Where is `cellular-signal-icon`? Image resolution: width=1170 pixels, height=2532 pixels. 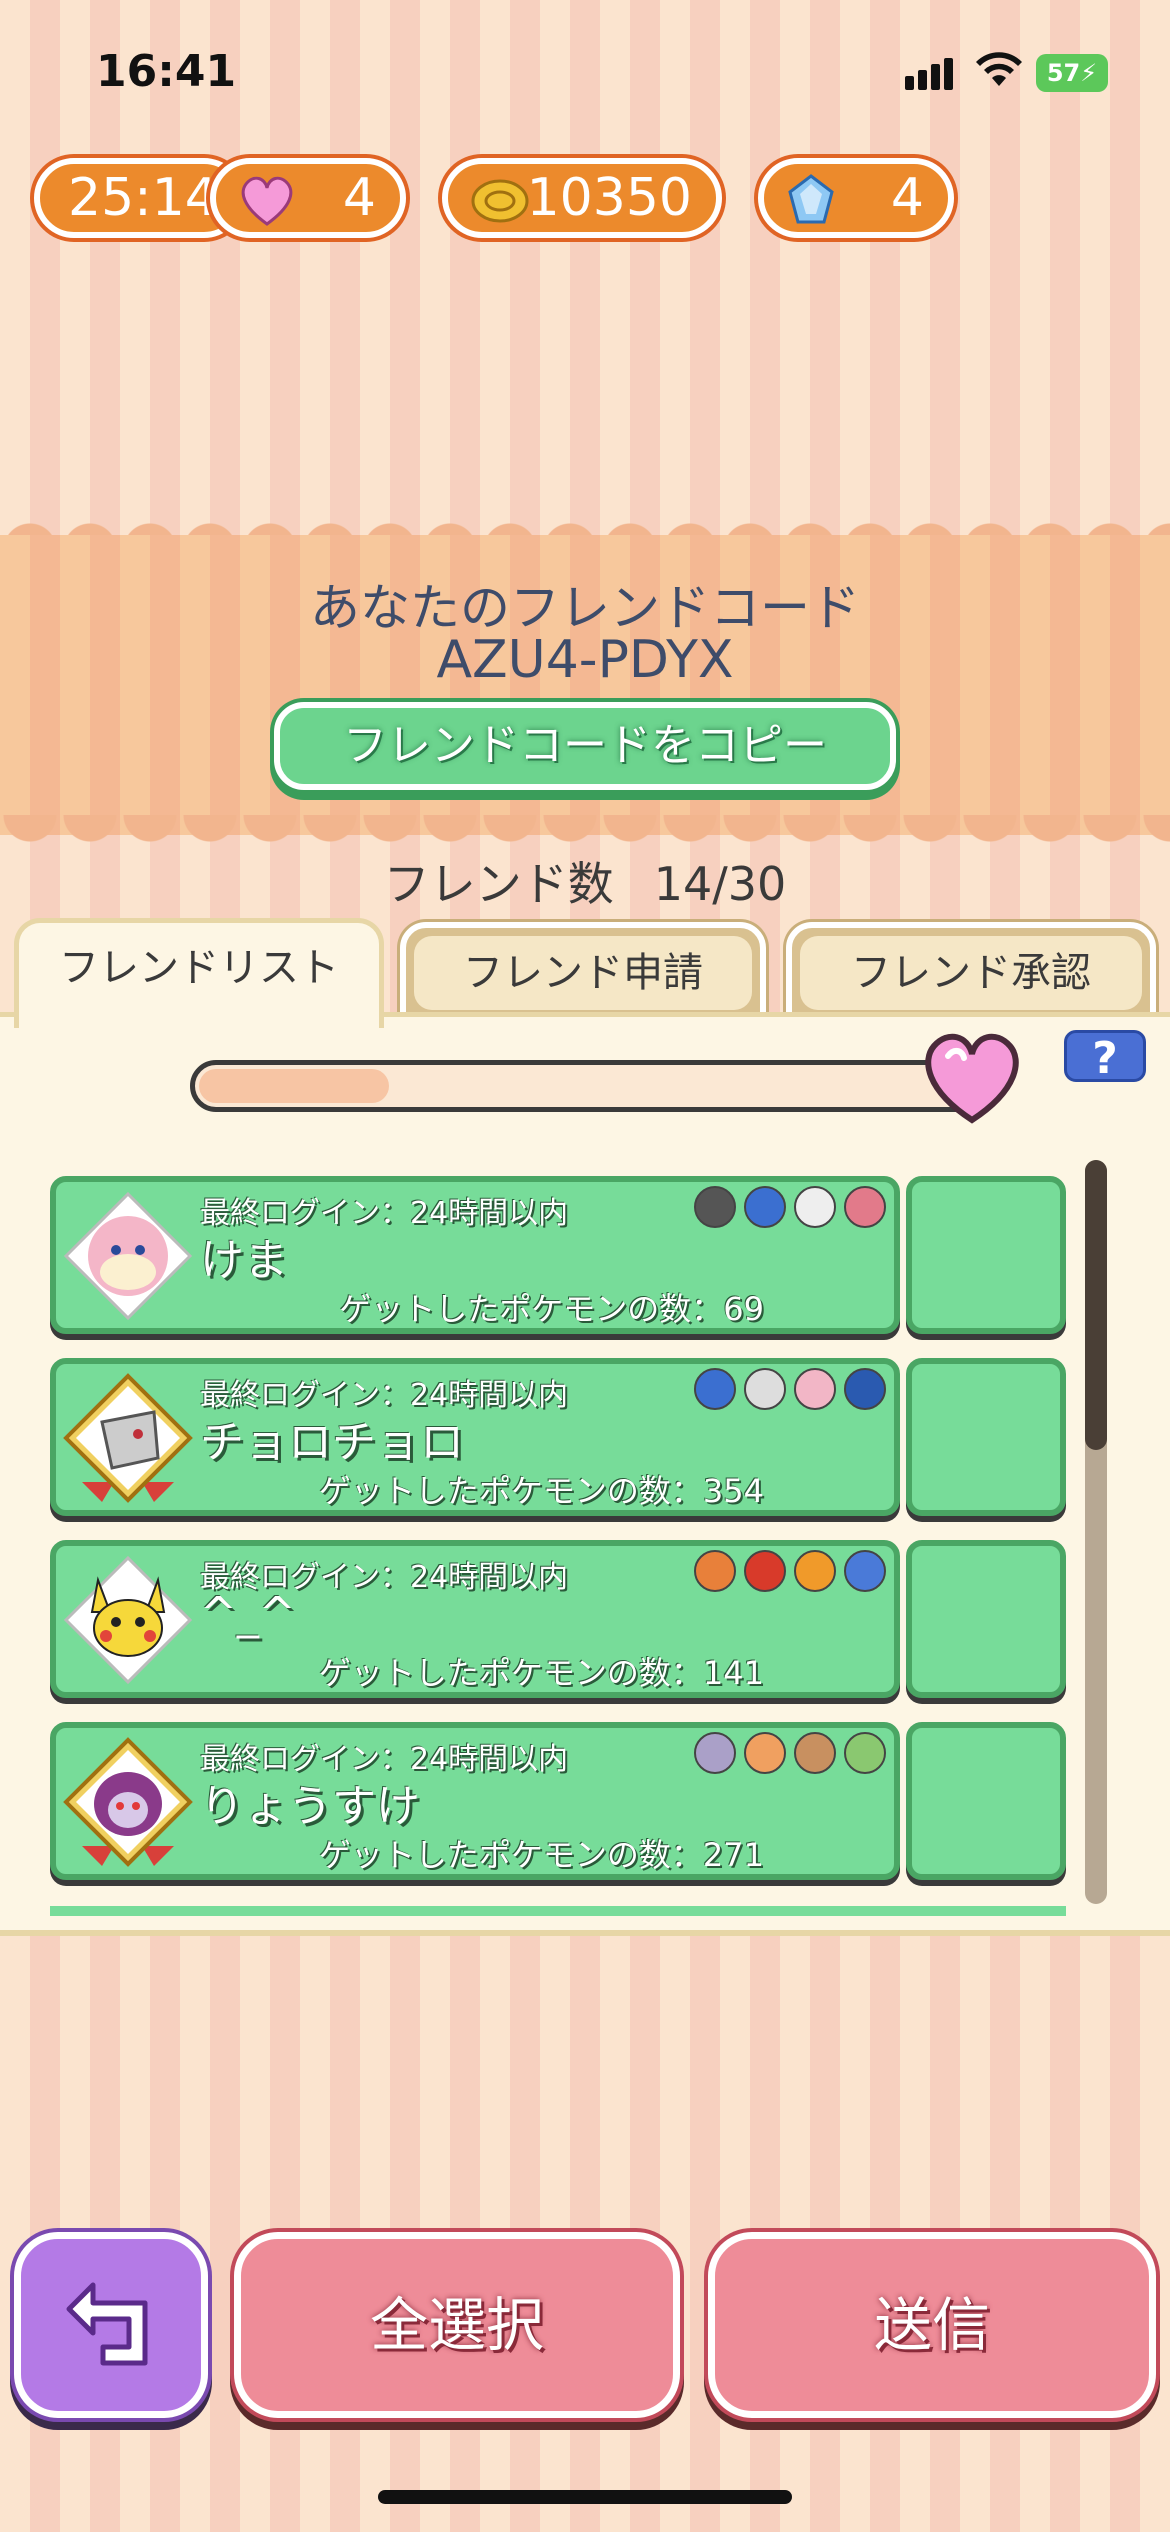 cellular-signal-icon is located at coordinates (931, 74).